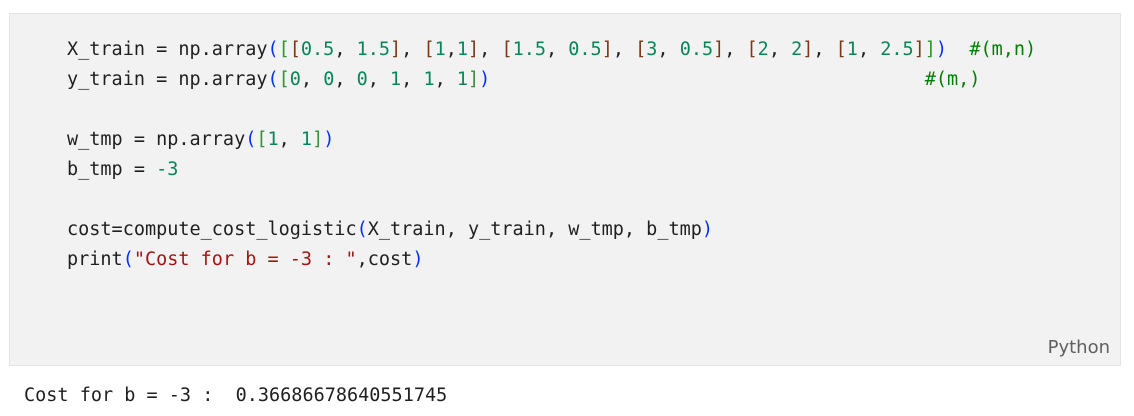  What do you see at coordinates (245, 259) in the screenshot?
I see `string-token: "Cost for b = -3 : "` at bounding box center [245, 259].